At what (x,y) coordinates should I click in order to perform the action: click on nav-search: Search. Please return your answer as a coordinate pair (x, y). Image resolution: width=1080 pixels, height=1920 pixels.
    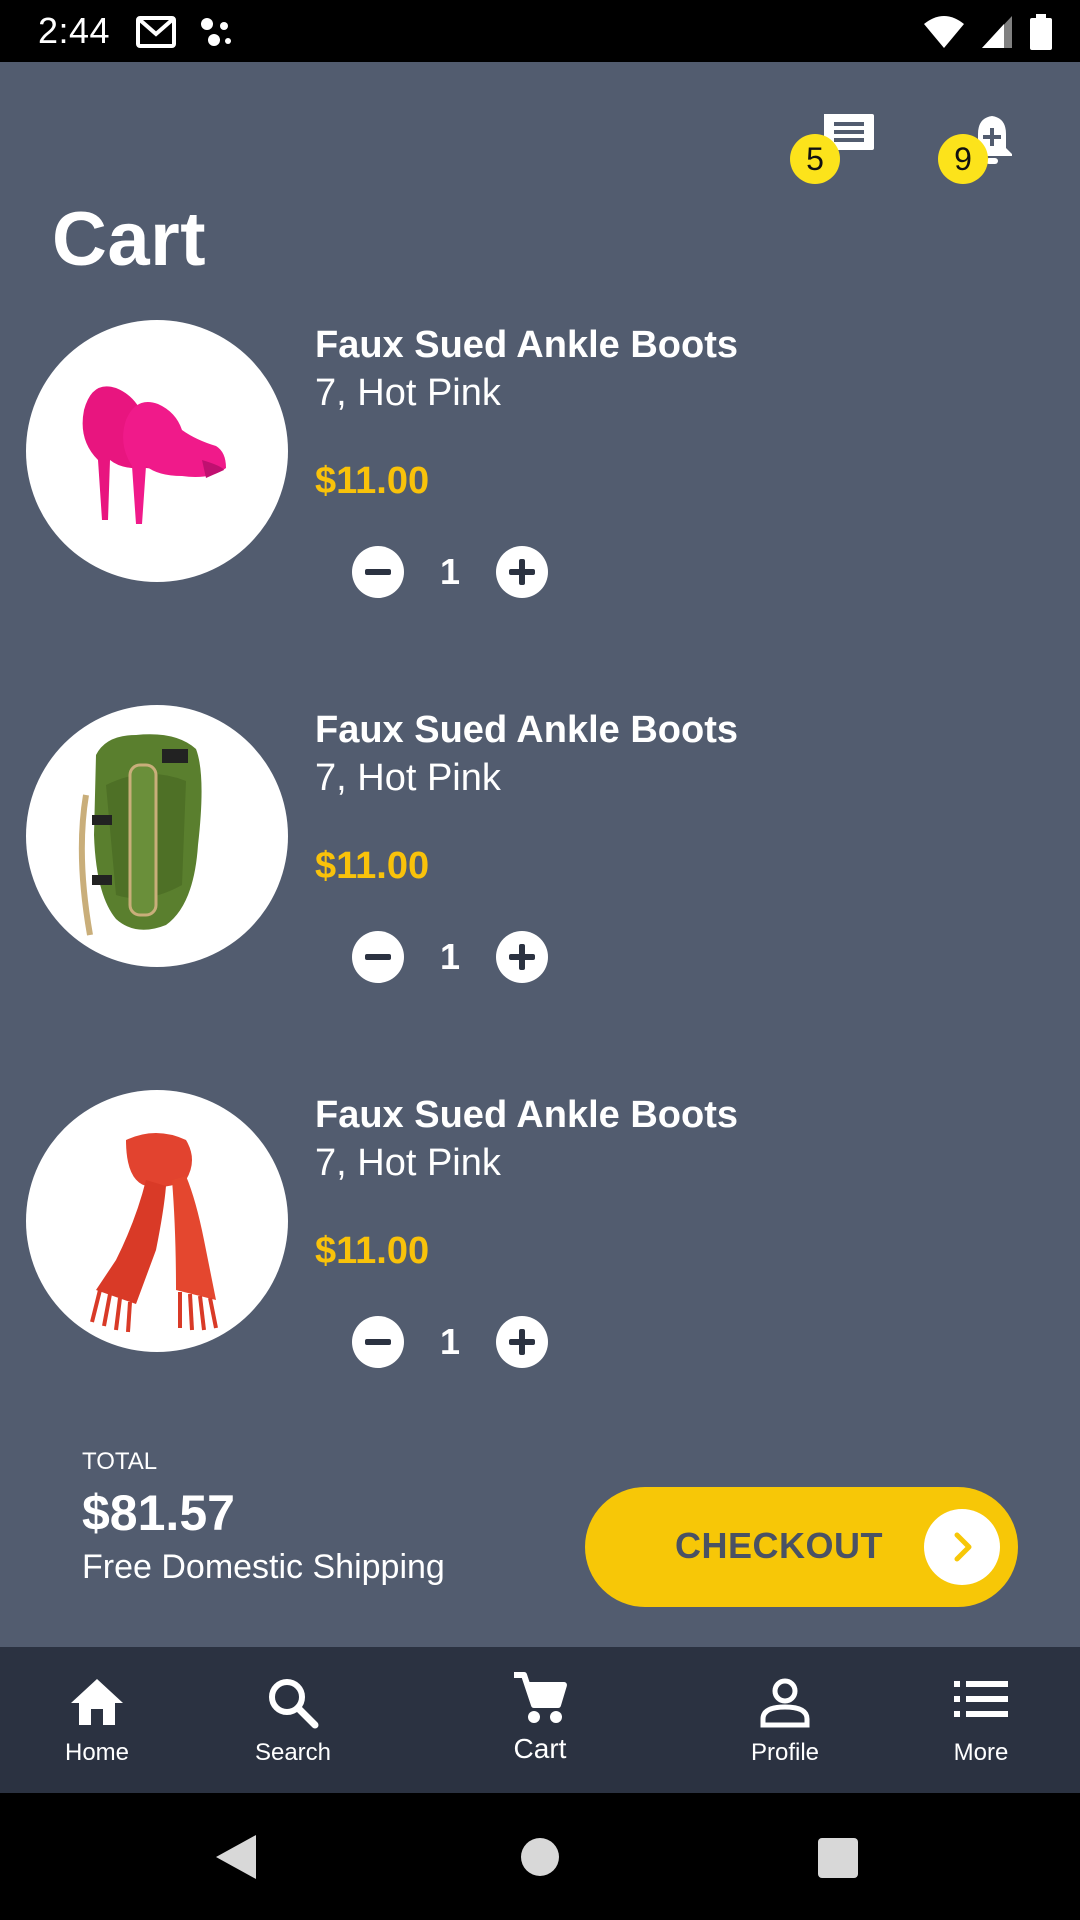
    Looking at the image, I should click on (293, 1720).